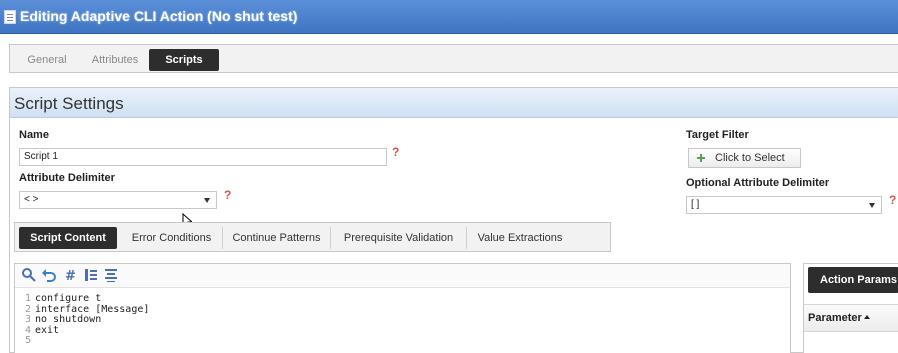 Image resolution: width=898 pixels, height=353 pixels. I want to click on code-line: 5, so click(27, 340).